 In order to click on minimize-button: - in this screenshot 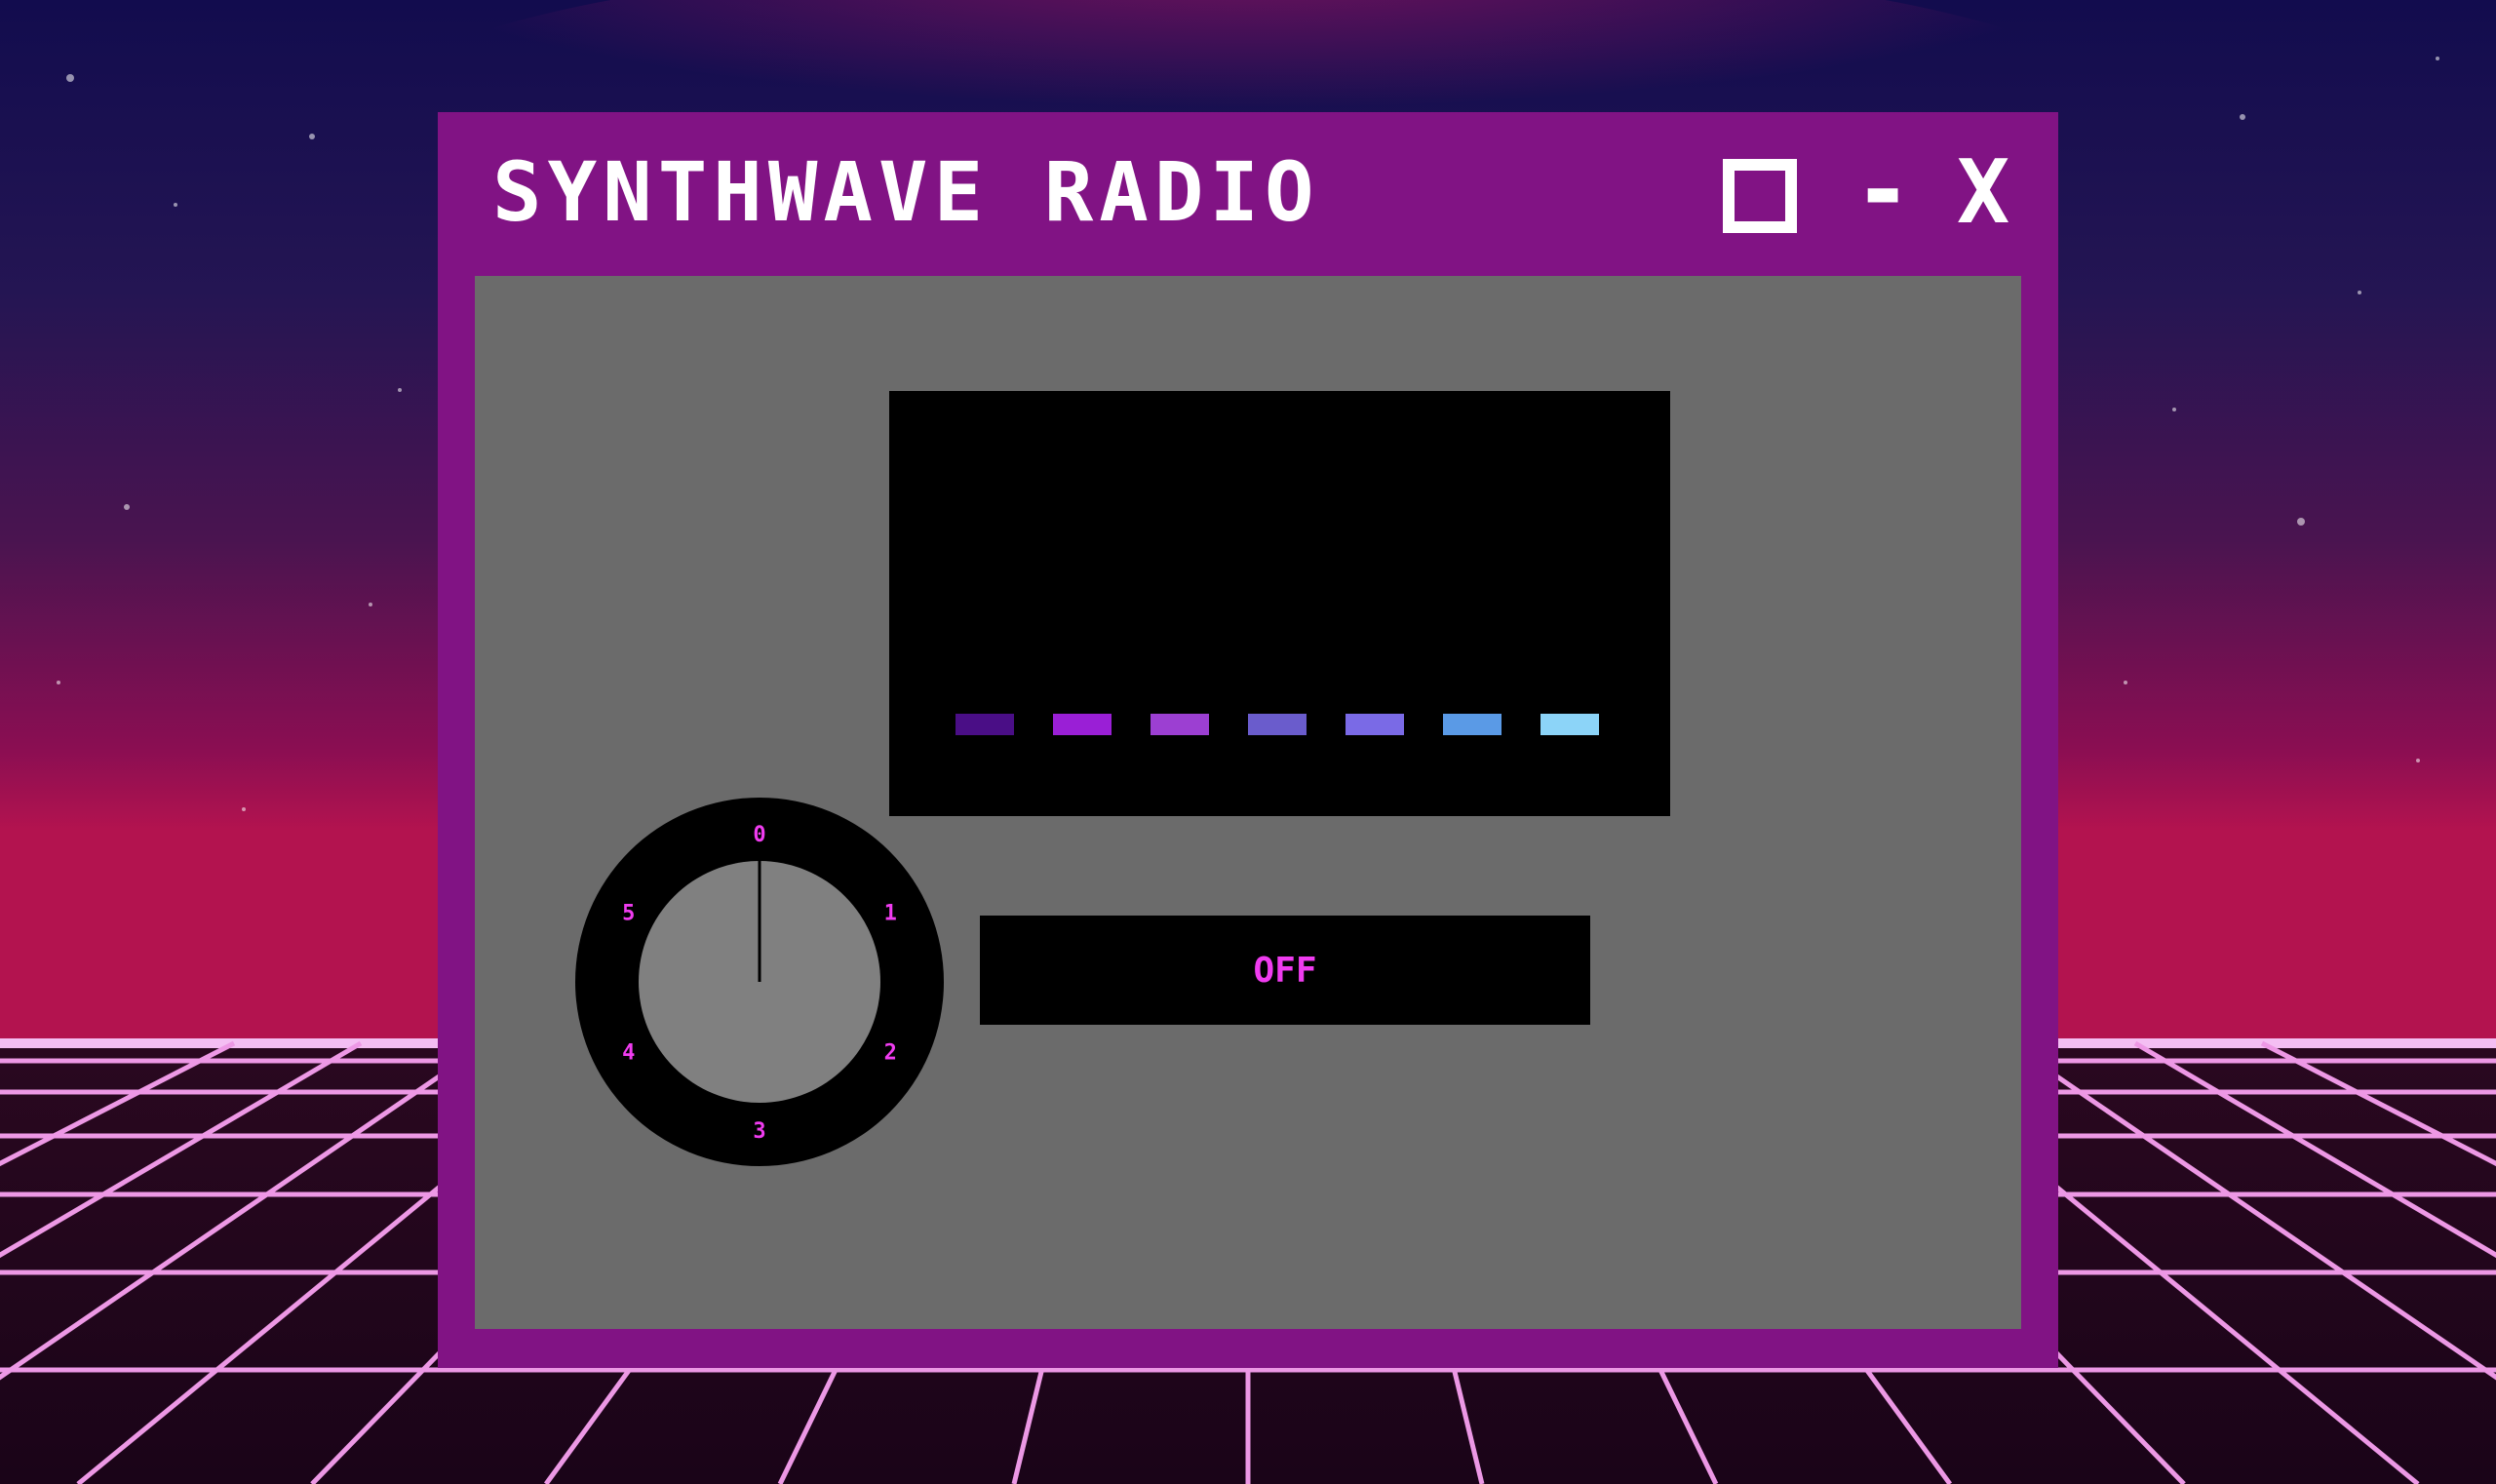, I will do `click(1882, 190)`.